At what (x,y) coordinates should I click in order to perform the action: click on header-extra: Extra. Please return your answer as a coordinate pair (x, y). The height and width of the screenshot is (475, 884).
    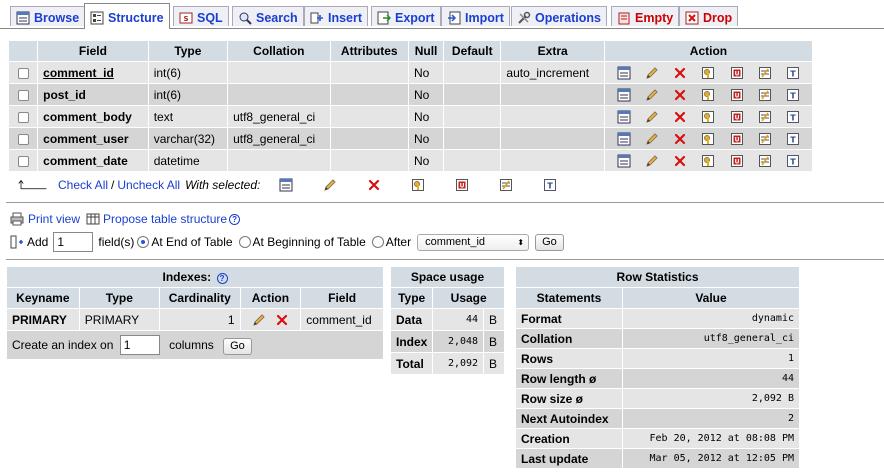
    Looking at the image, I should click on (552, 51).